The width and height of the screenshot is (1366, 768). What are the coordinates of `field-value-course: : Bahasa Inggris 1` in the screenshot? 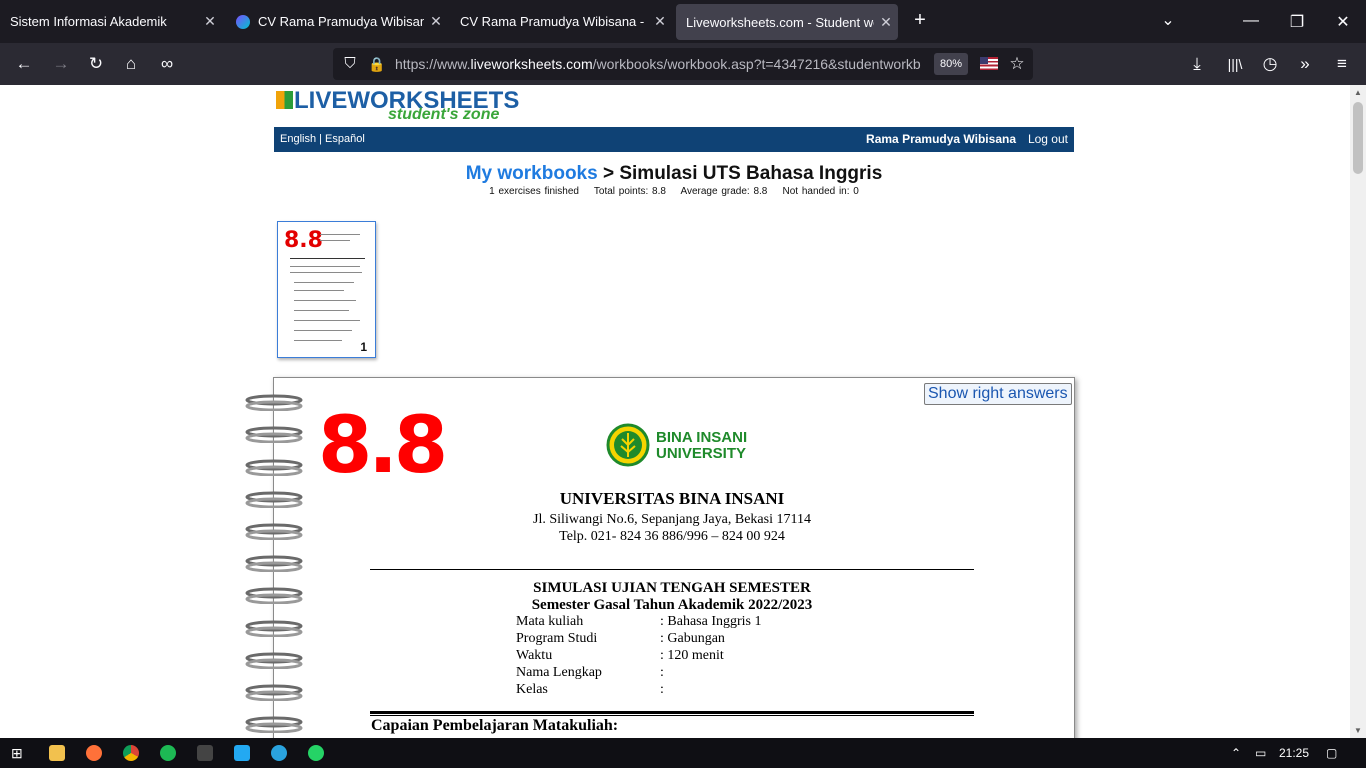 It's located at (711, 621).